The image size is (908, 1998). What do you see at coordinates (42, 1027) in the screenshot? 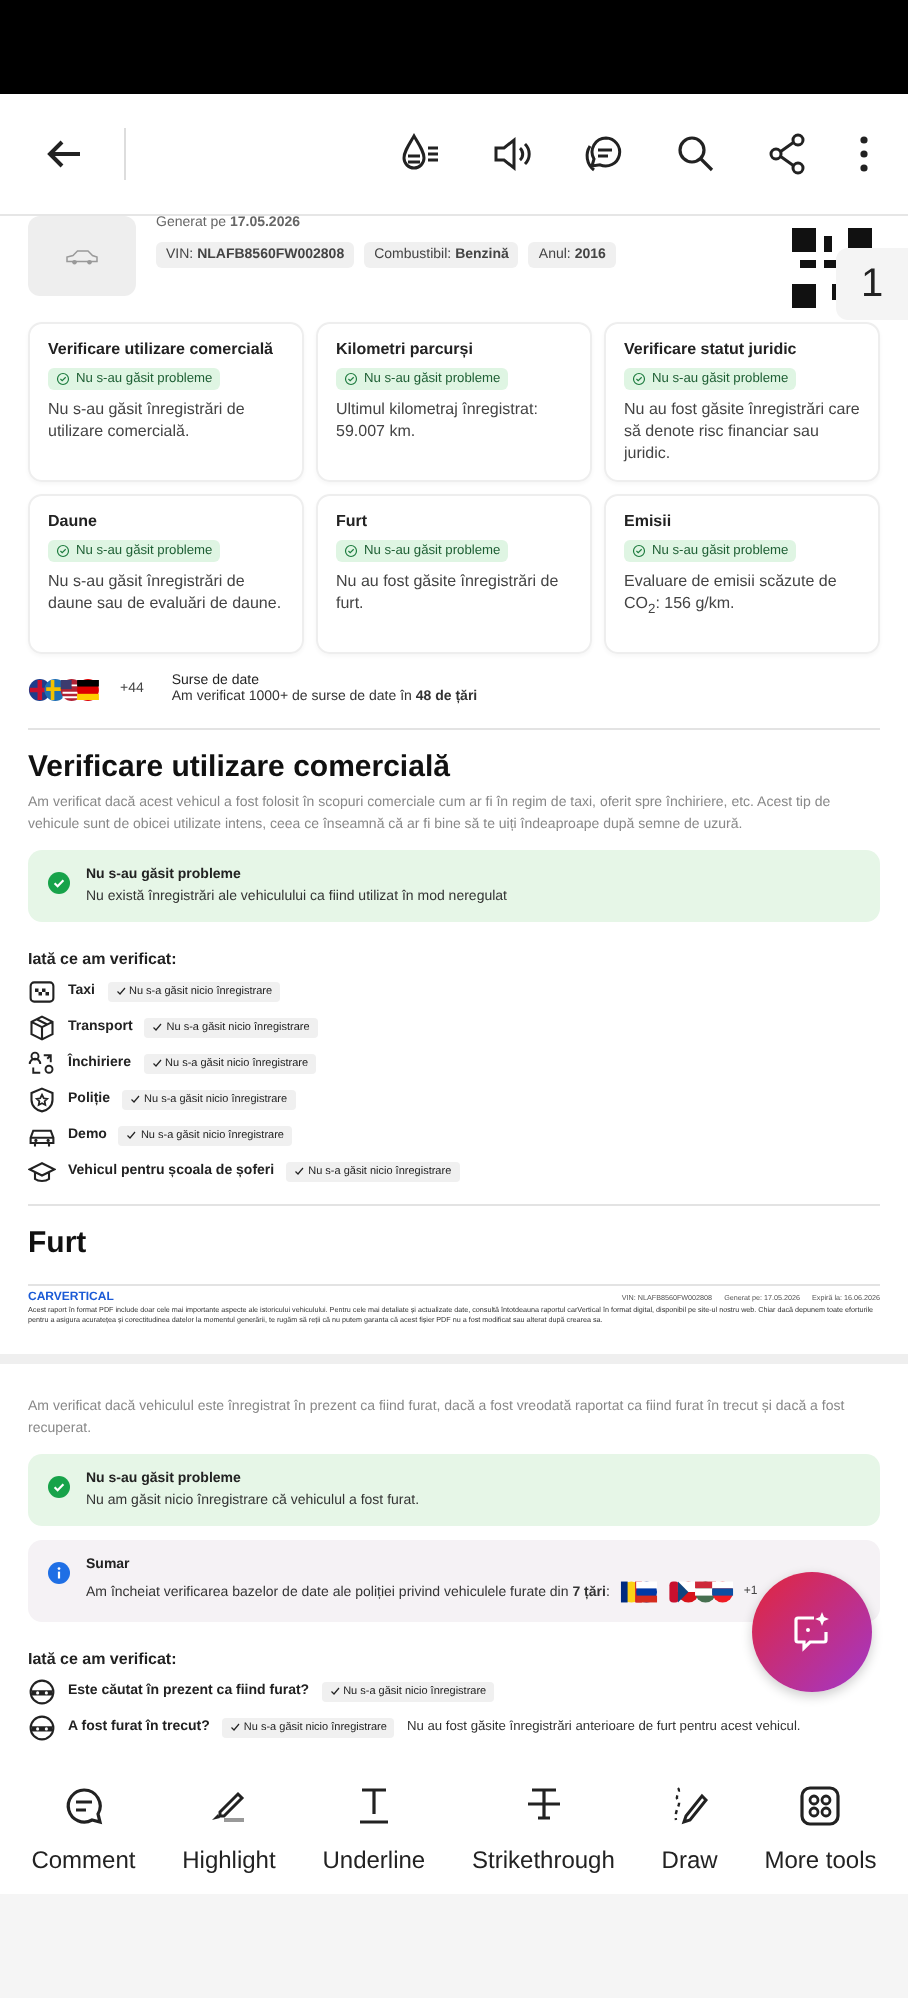
I see `box-icon` at bounding box center [42, 1027].